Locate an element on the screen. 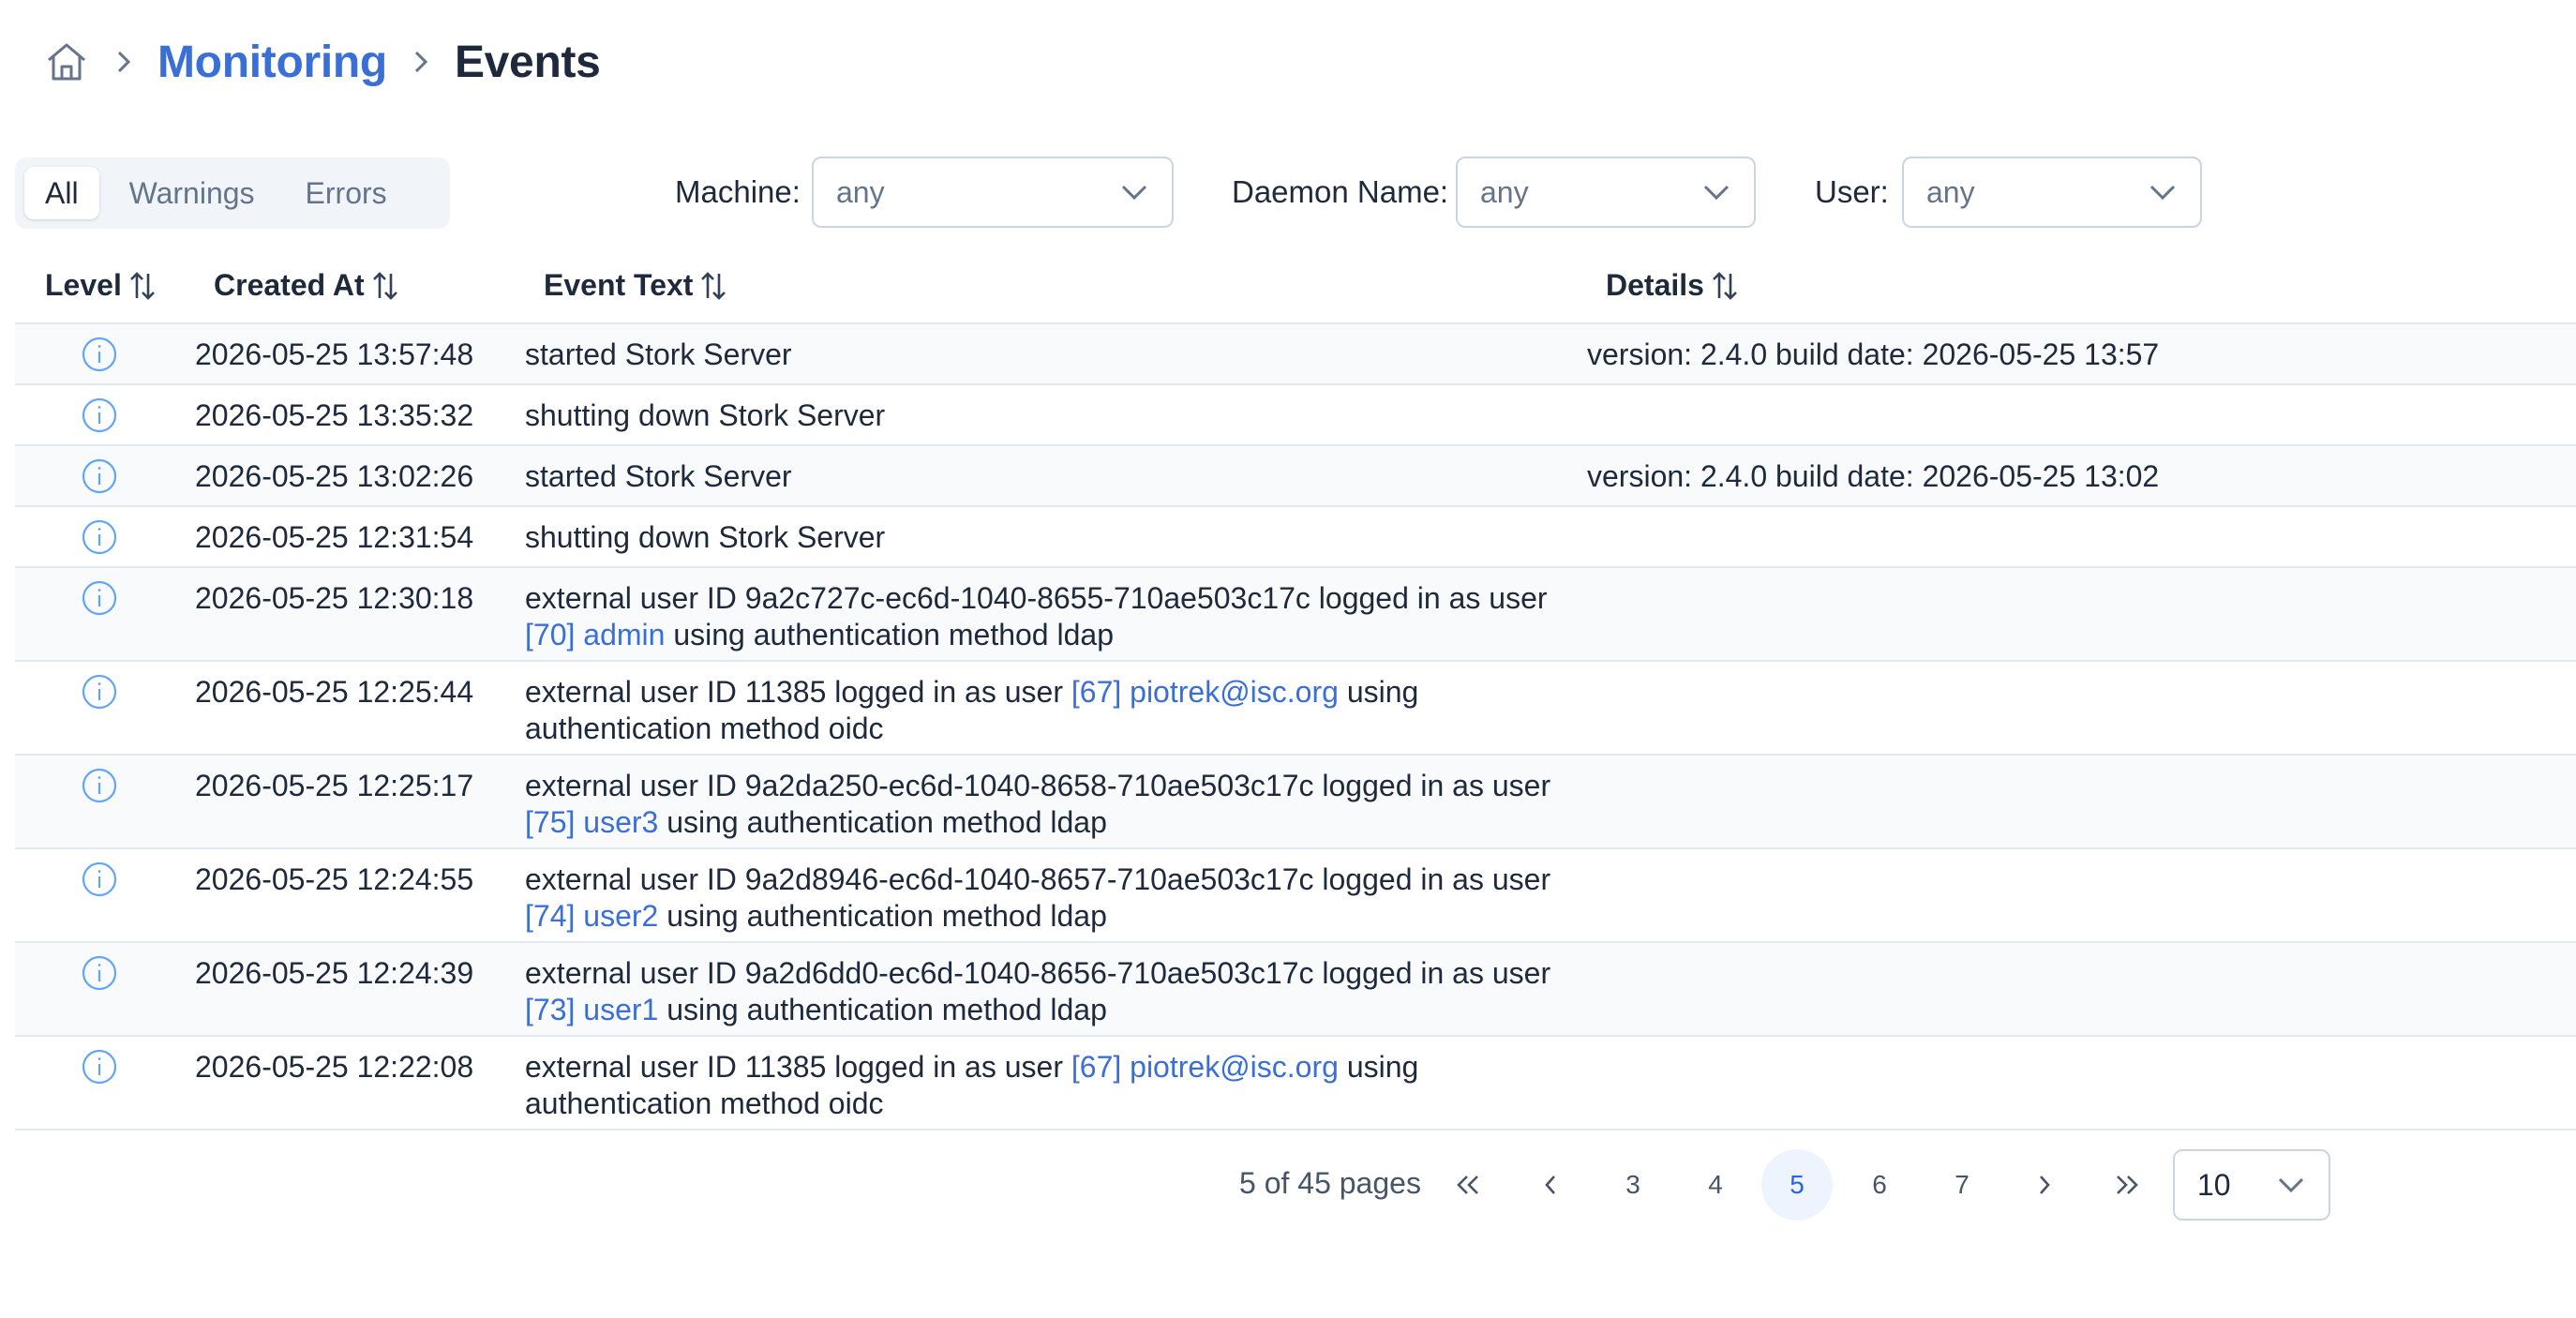 This screenshot has width=2576, height=1318. machine-select: any is located at coordinates (993, 192).